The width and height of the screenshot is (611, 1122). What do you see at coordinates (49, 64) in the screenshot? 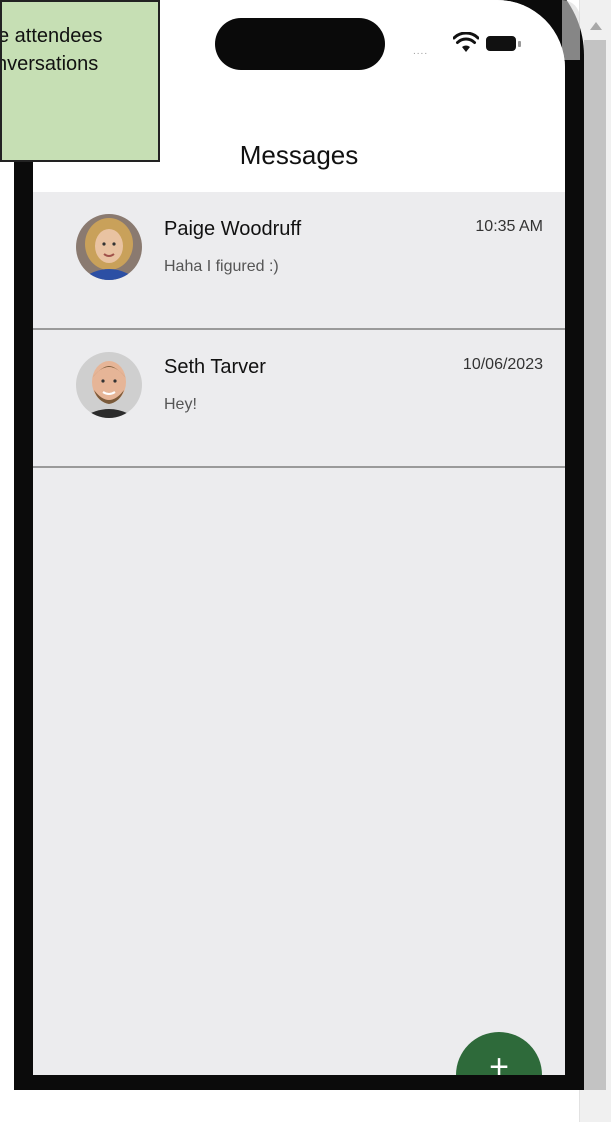
I see `callout-text-line-2: nversations` at bounding box center [49, 64].